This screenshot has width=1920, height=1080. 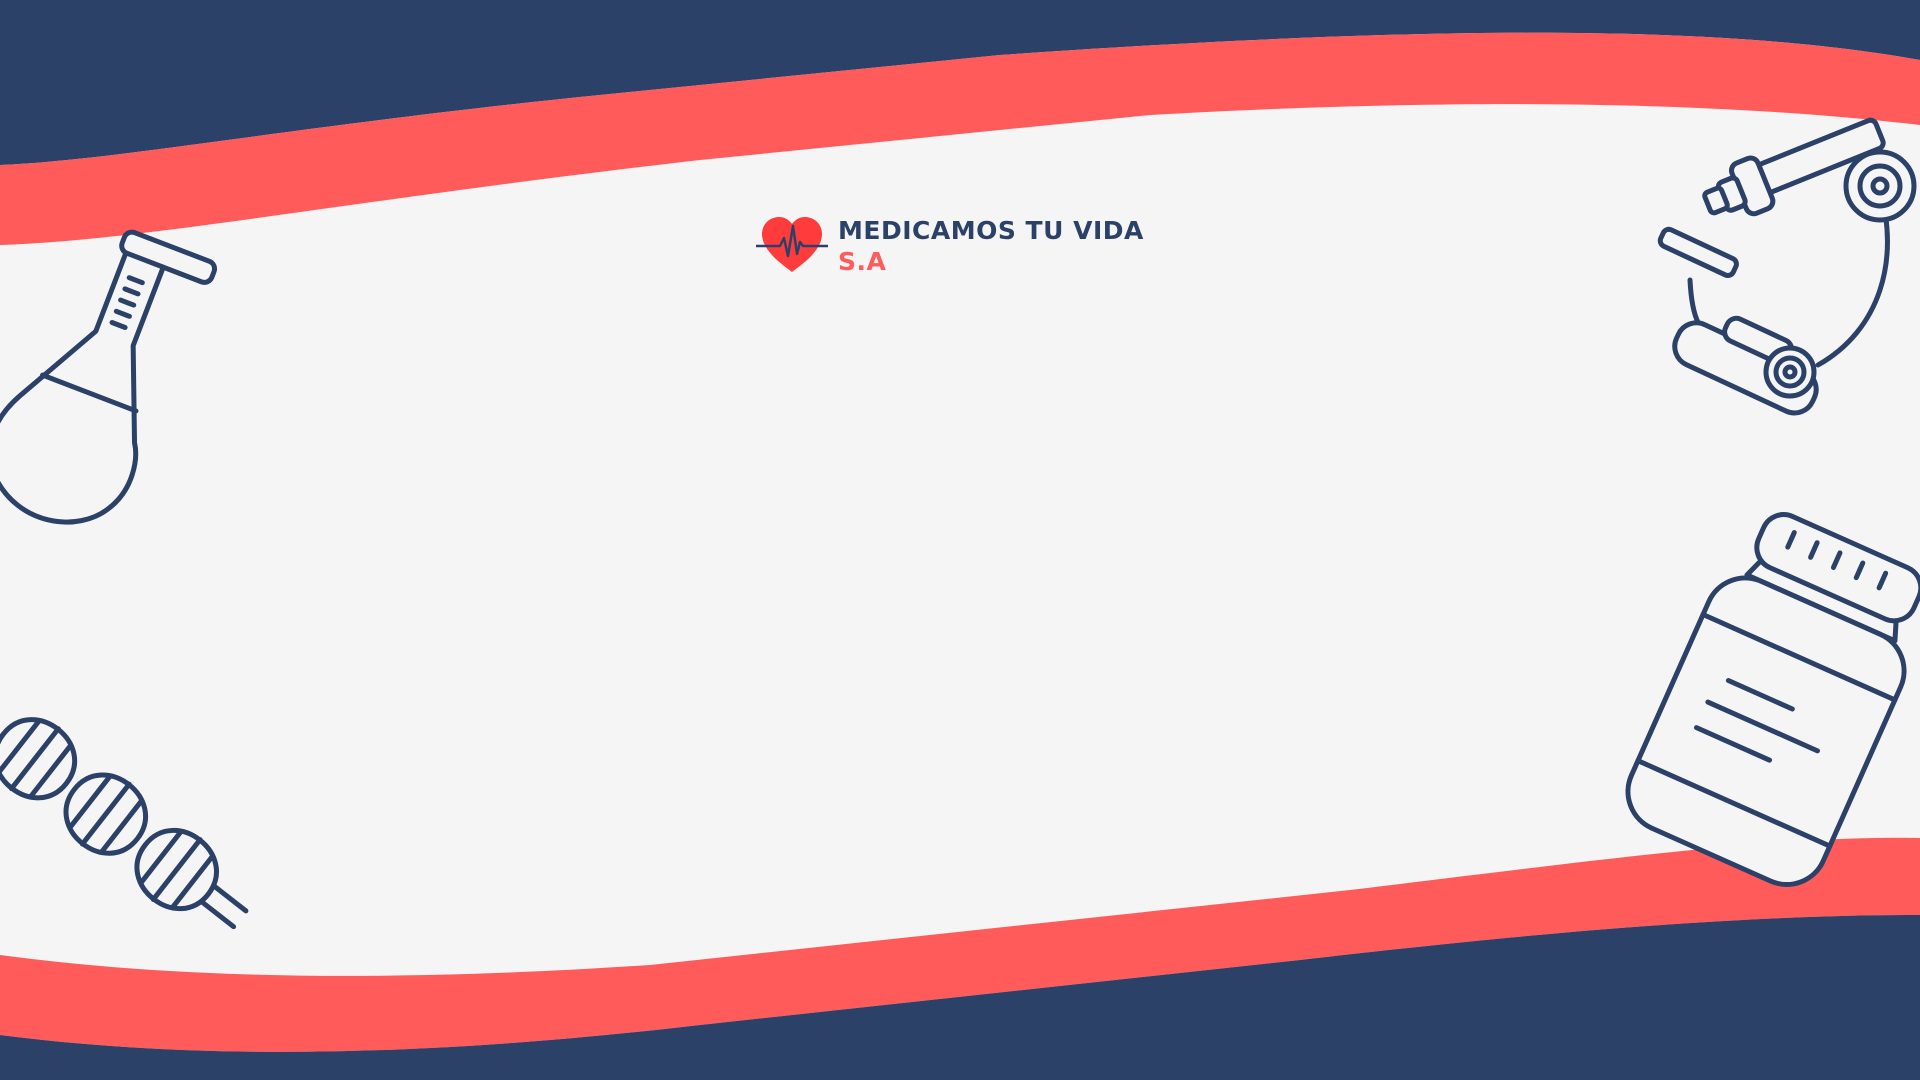 I want to click on brand-name: MEDICAMOS TU VIDA, so click(x=991, y=230).